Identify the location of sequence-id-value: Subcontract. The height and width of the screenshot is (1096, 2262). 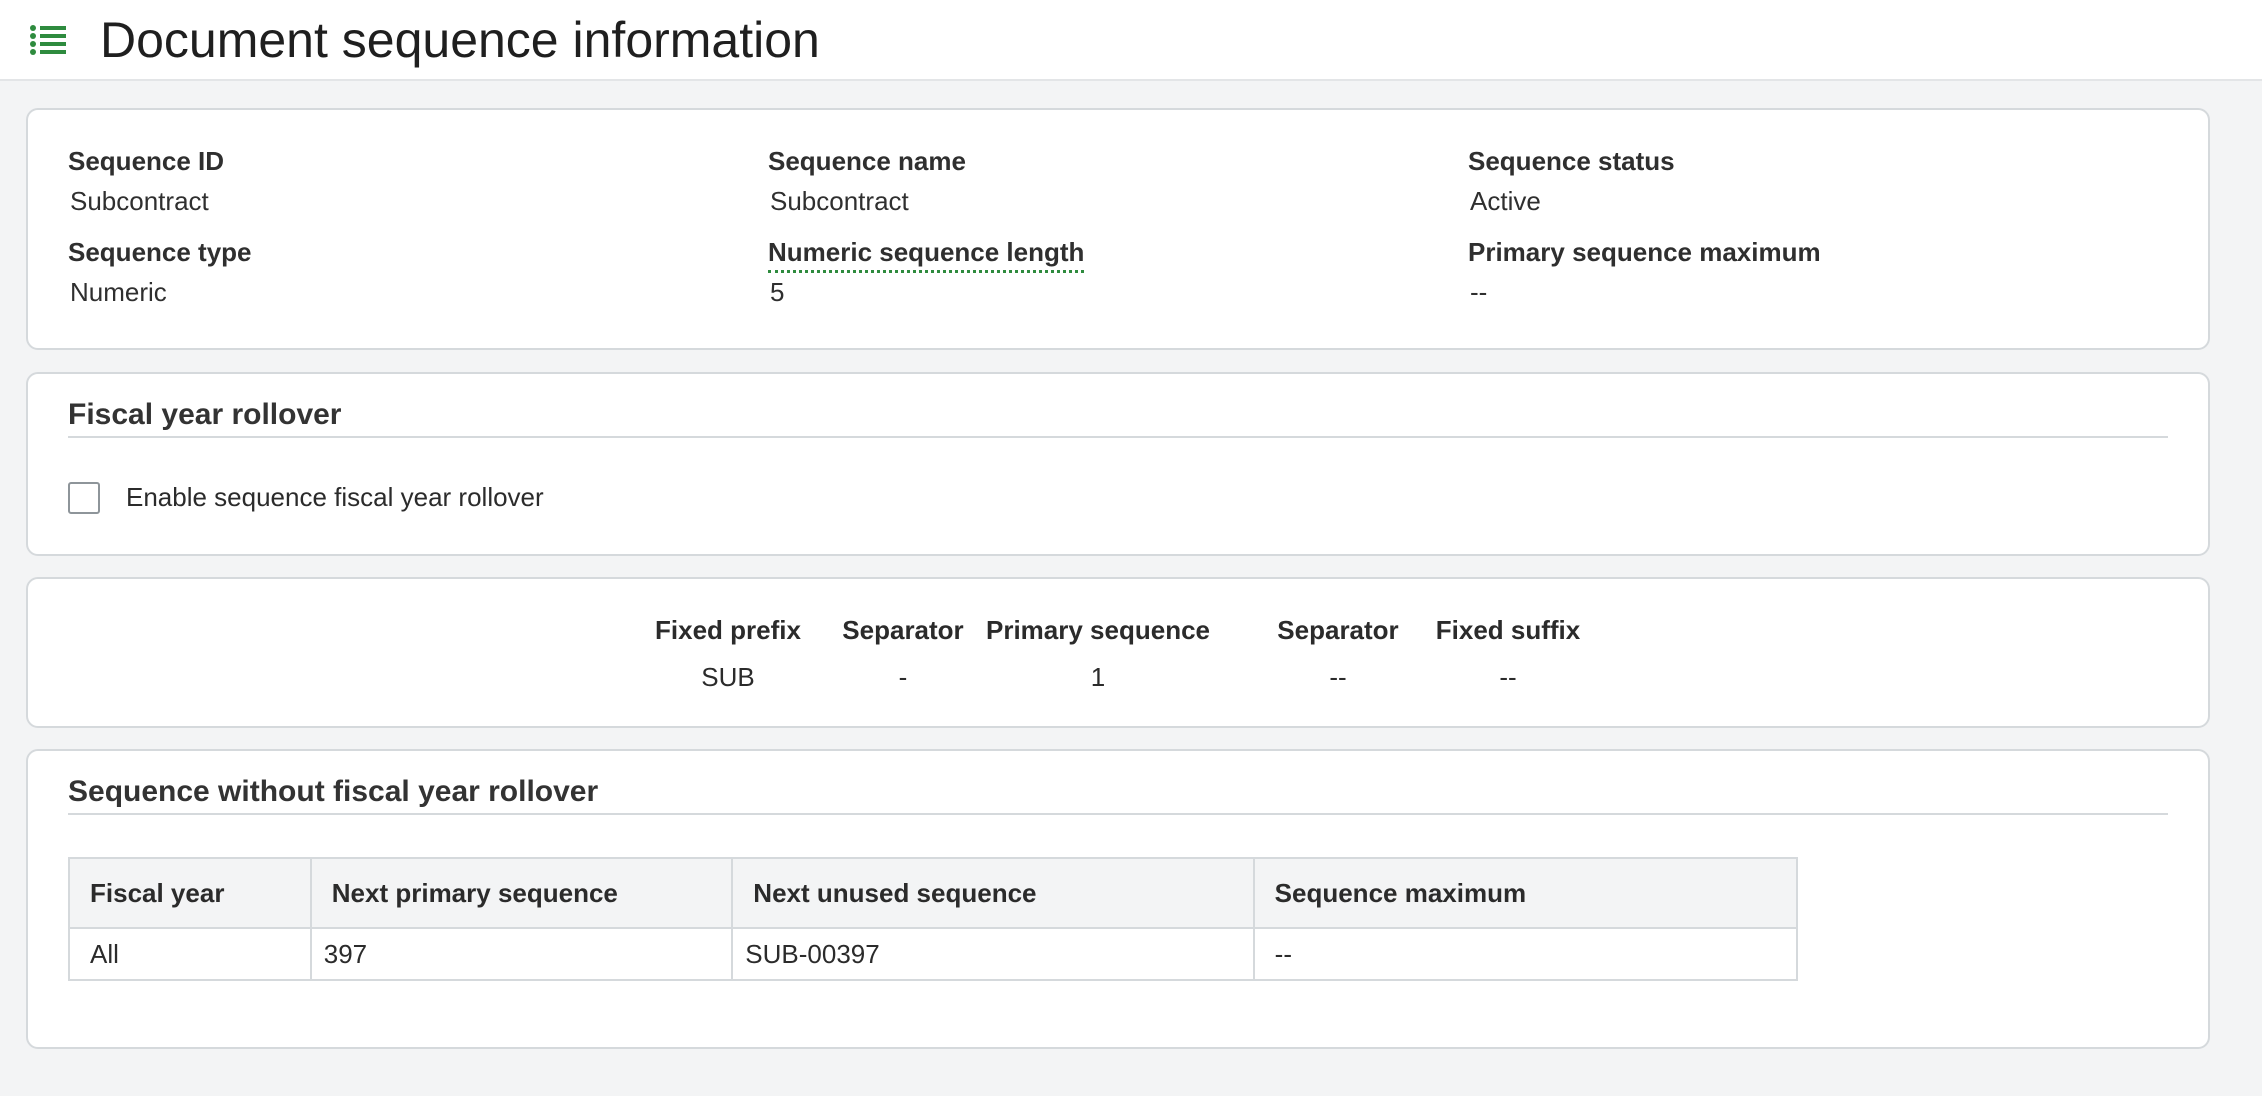
(139, 201).